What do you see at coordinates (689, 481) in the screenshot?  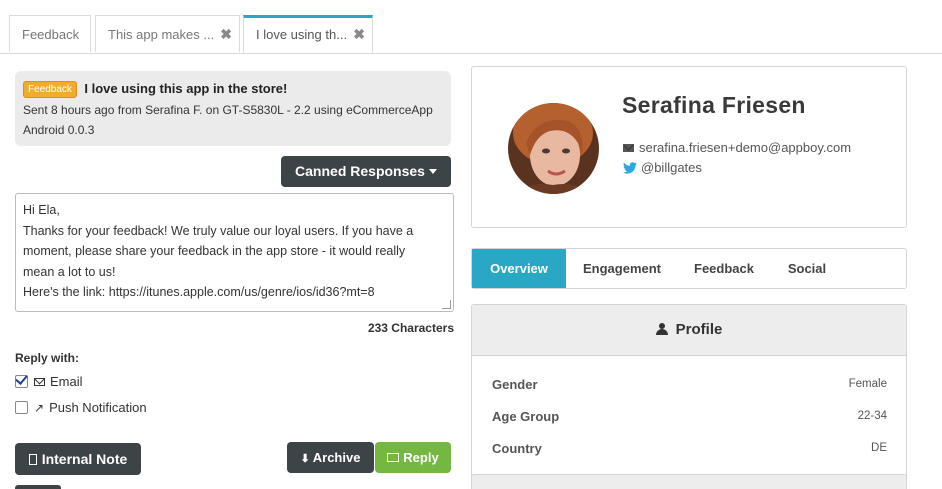 I see `next-section-header` at bounding box center [689, 481].